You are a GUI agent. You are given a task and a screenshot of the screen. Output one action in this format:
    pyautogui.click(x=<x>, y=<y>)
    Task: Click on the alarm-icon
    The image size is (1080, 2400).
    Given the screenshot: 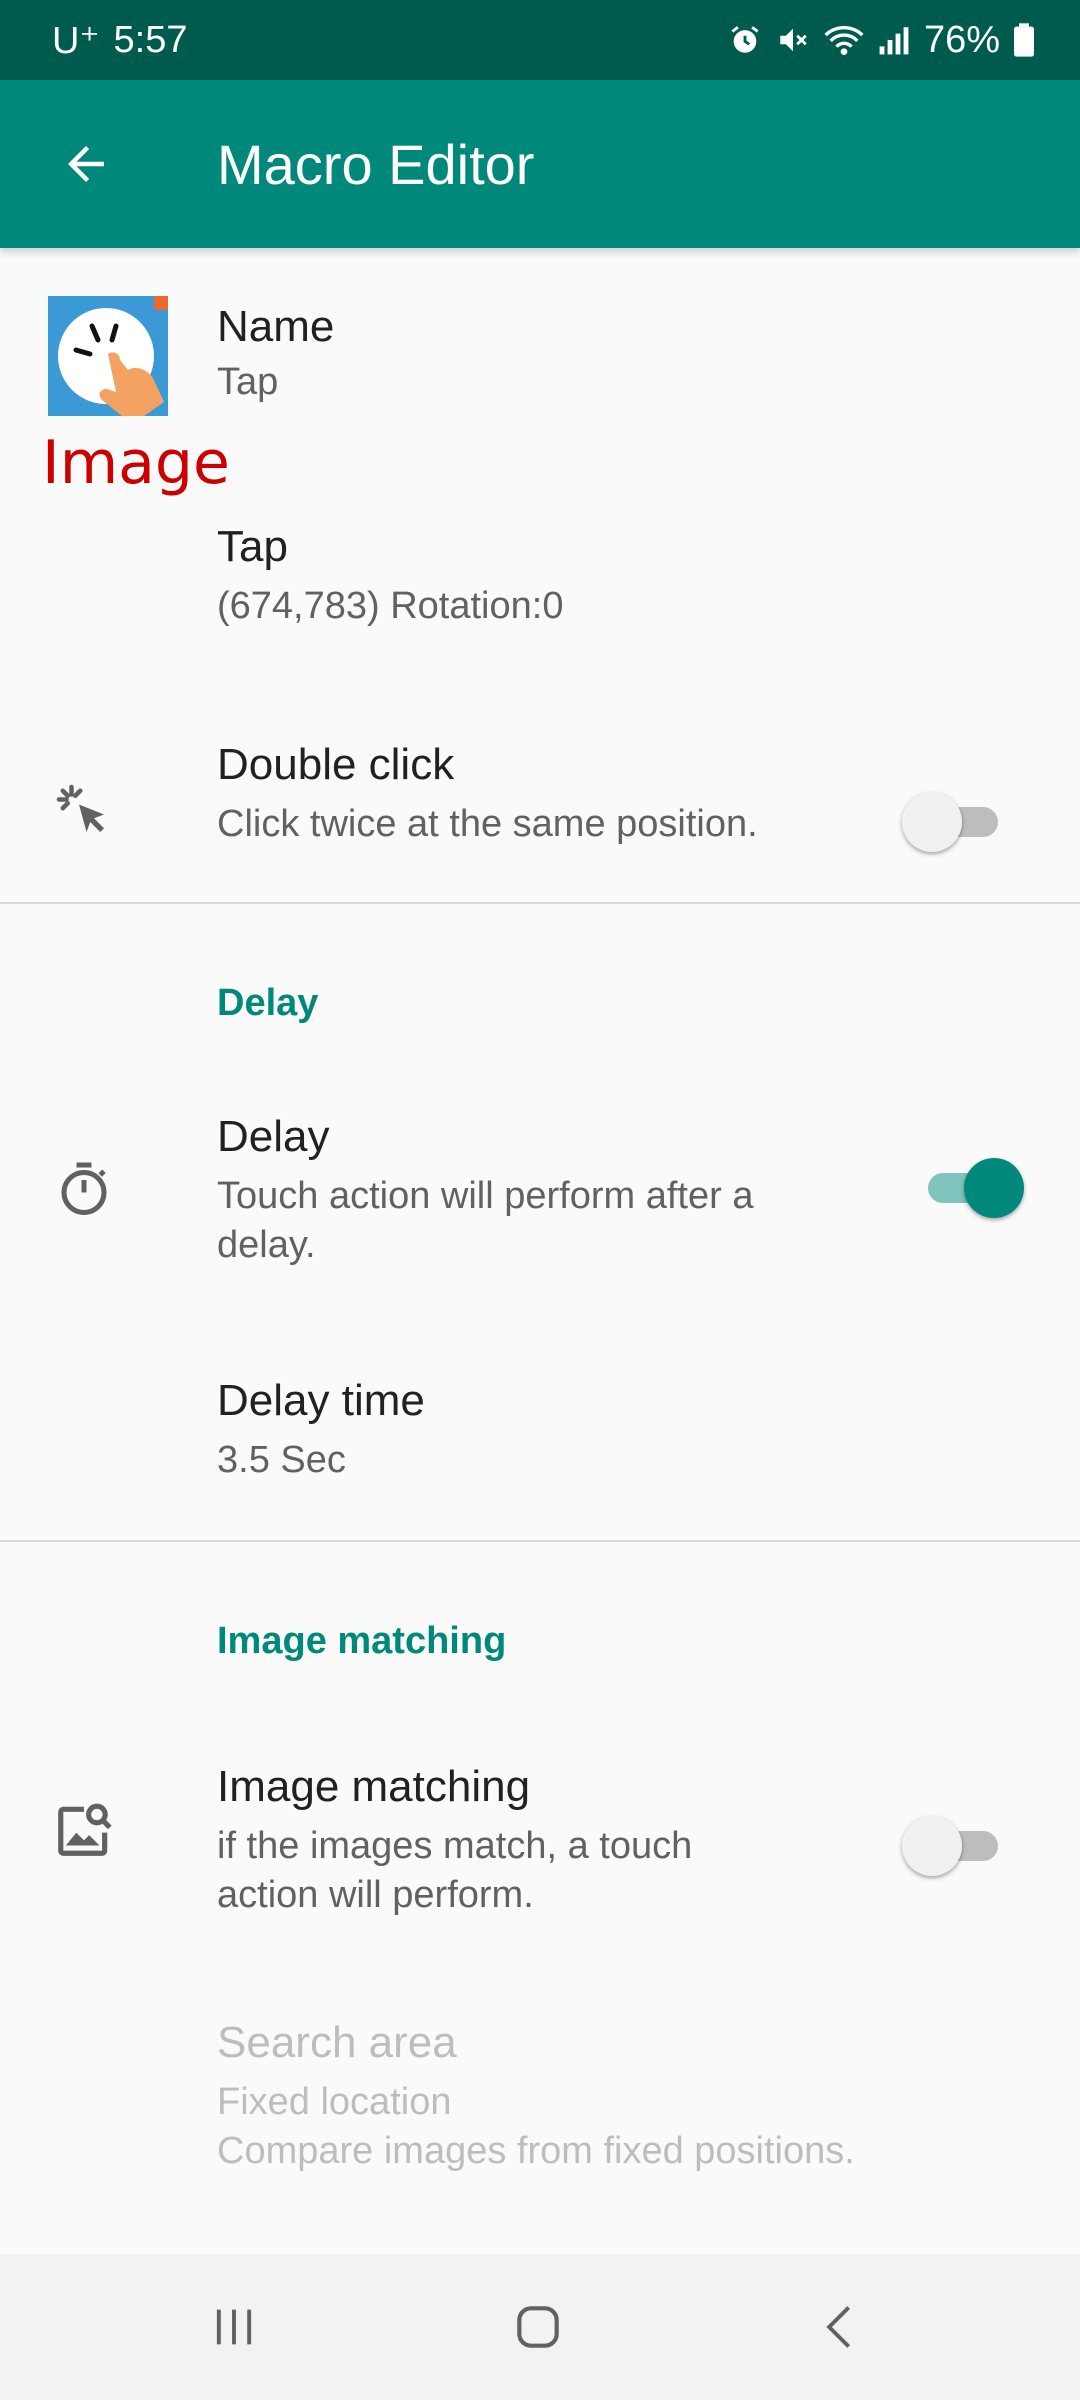 What is the action you would take?
    pyautogui.click(x=745, y=40)
    